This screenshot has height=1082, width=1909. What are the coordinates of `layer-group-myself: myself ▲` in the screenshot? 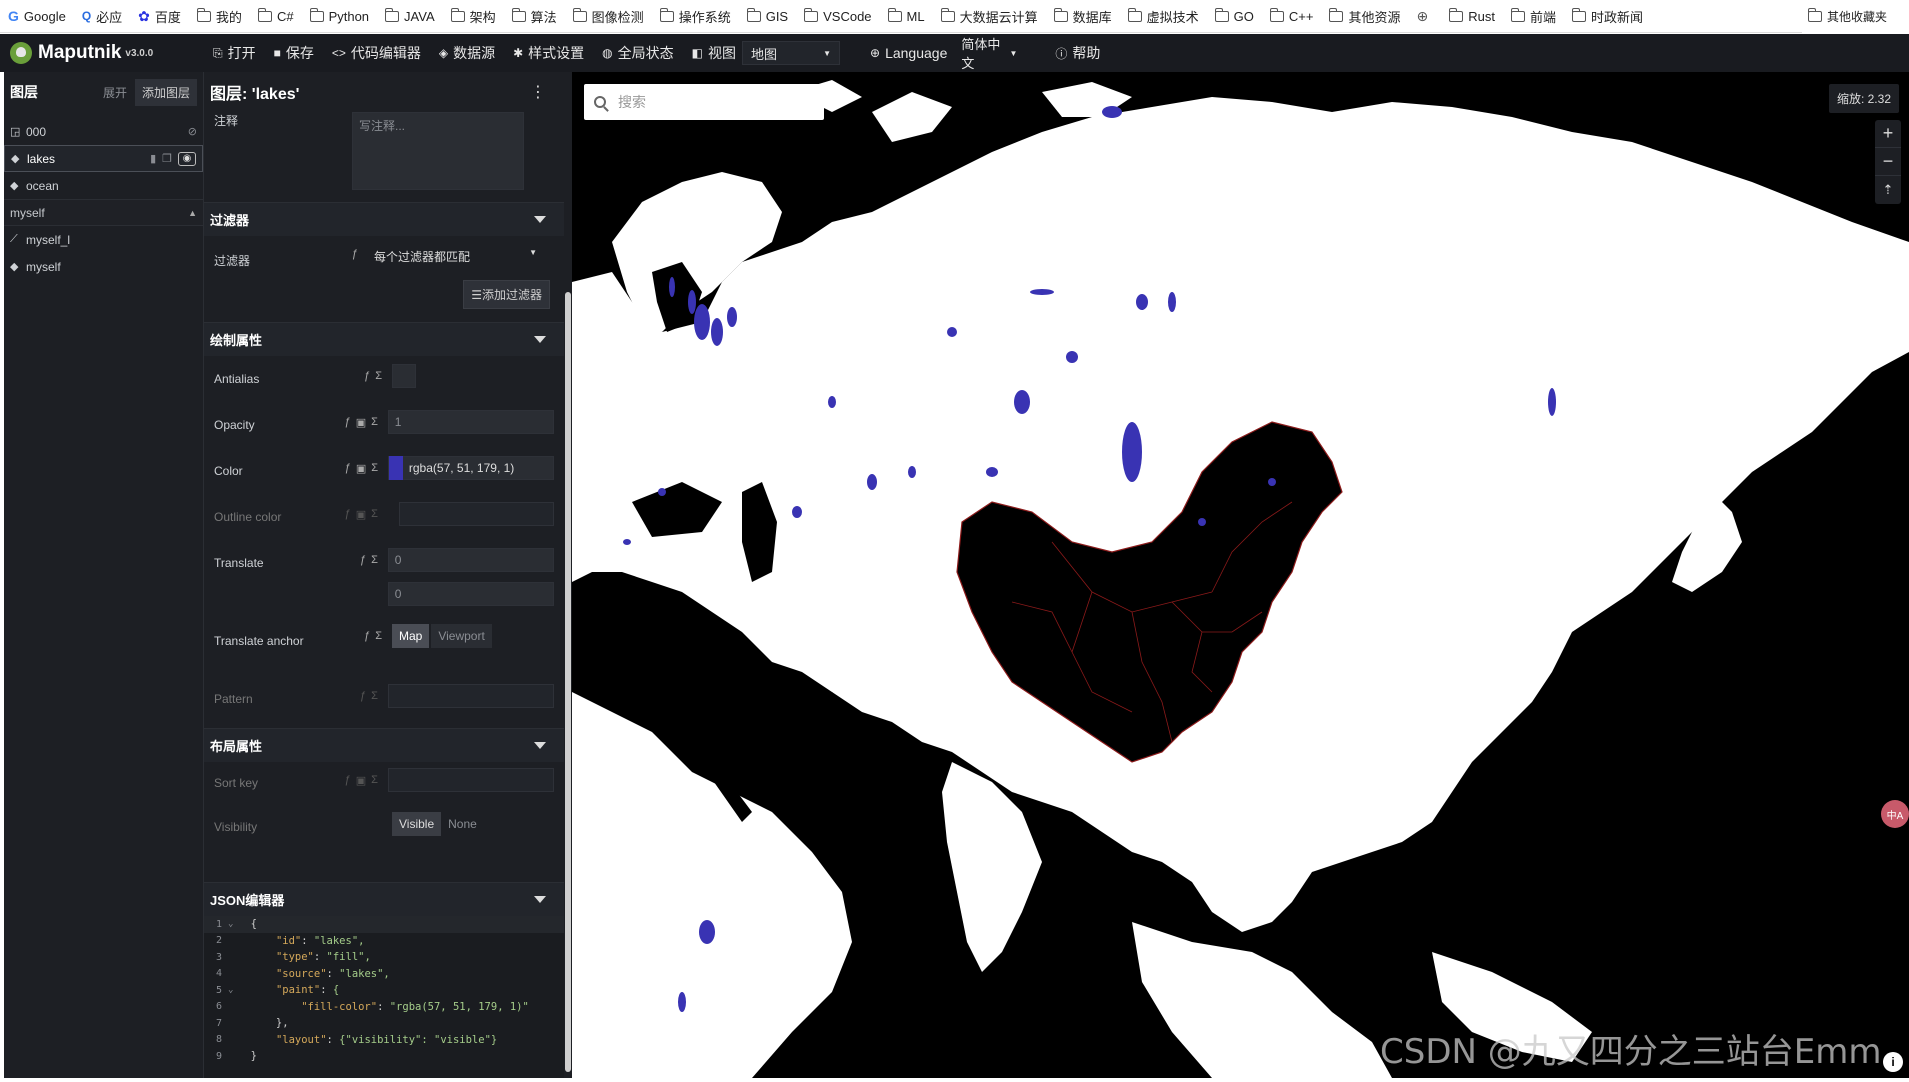 It's located at (103, 212).